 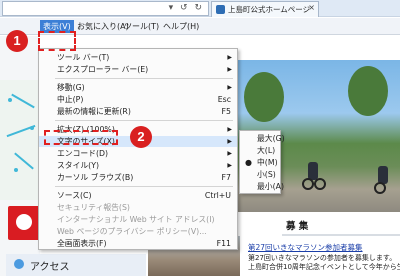 I want to click on mascot-banner, so click(x=24, y=223).